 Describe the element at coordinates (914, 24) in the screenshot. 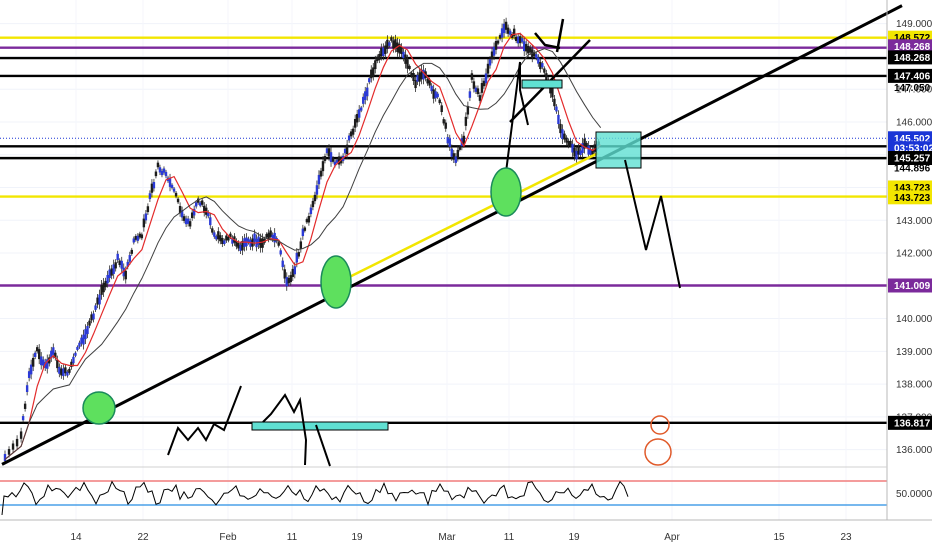

I see `price-tick-label: 149.000` at that location.